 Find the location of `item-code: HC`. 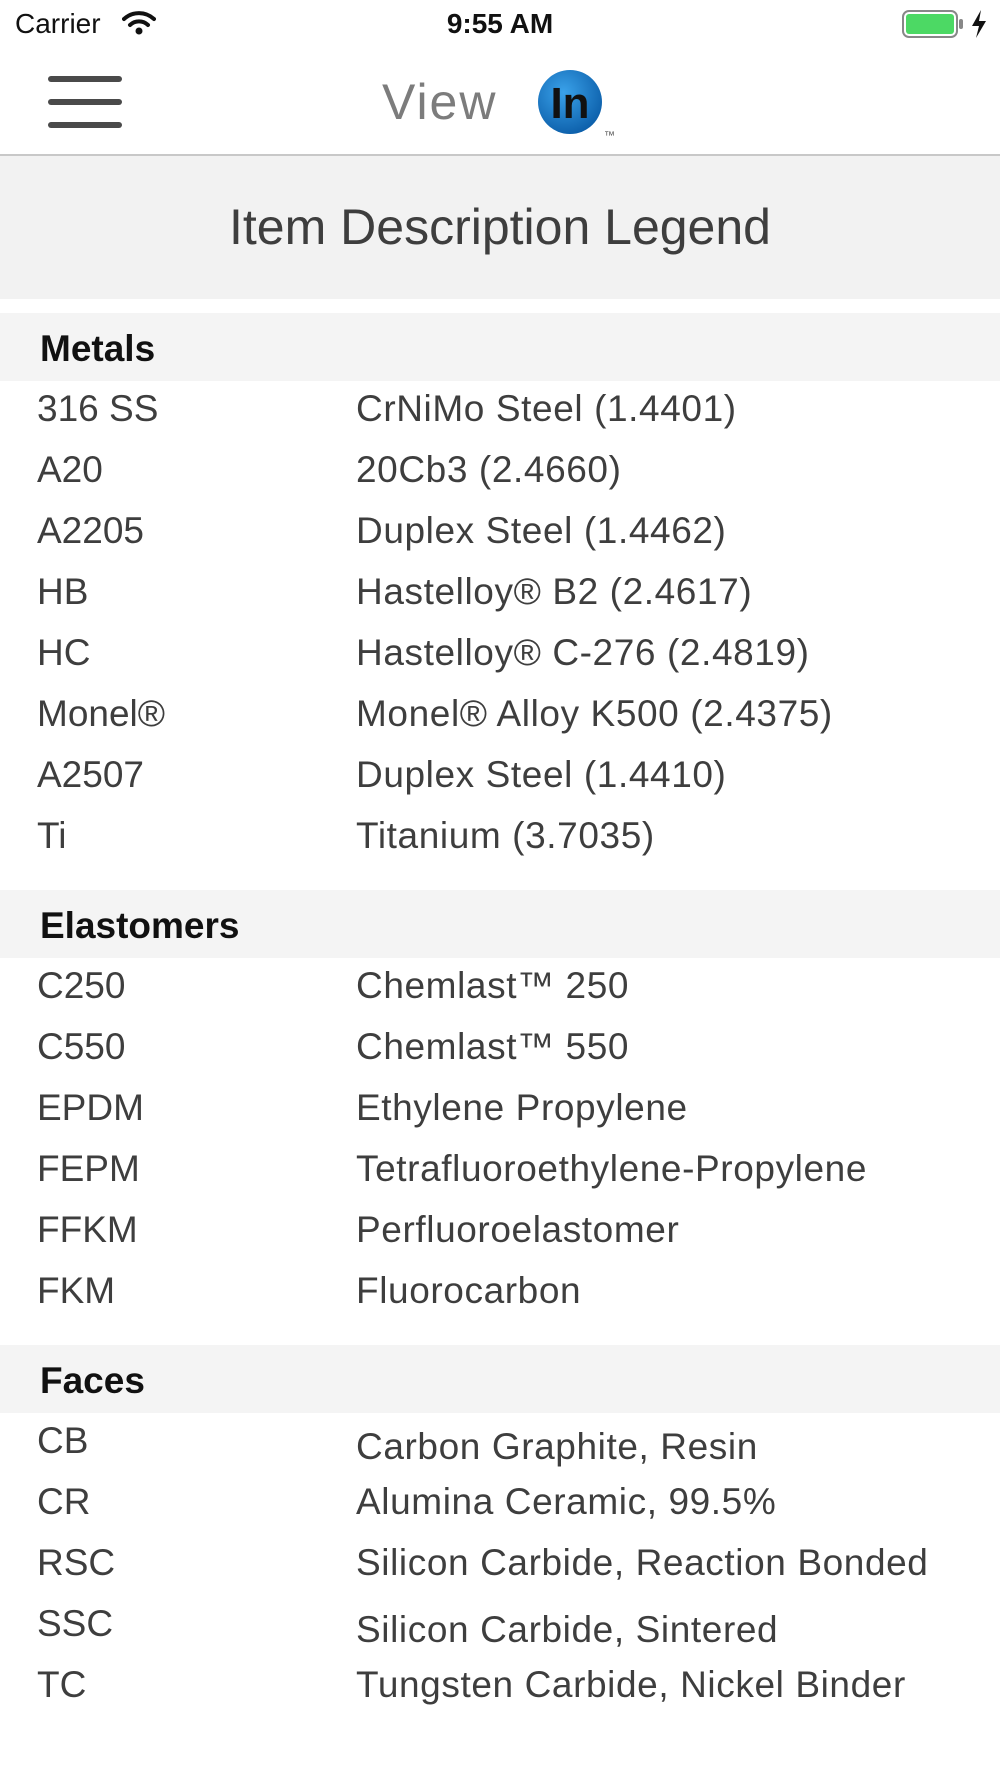

item-code: HC is located at coordinates (64, 652).